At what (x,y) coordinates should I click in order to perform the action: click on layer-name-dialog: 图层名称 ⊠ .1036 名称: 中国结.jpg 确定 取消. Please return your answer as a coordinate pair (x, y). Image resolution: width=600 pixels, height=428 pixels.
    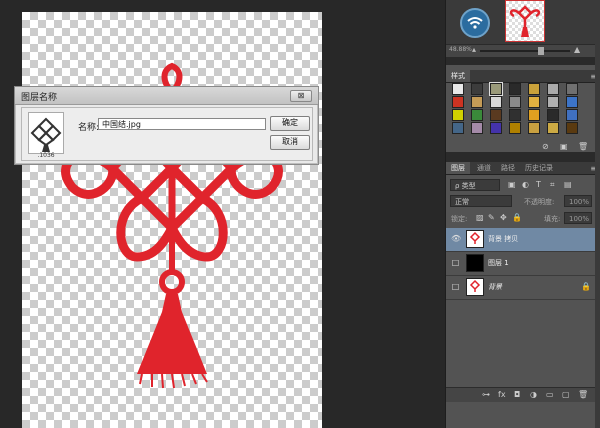
    Looking at the image, I should click on (166, 125).